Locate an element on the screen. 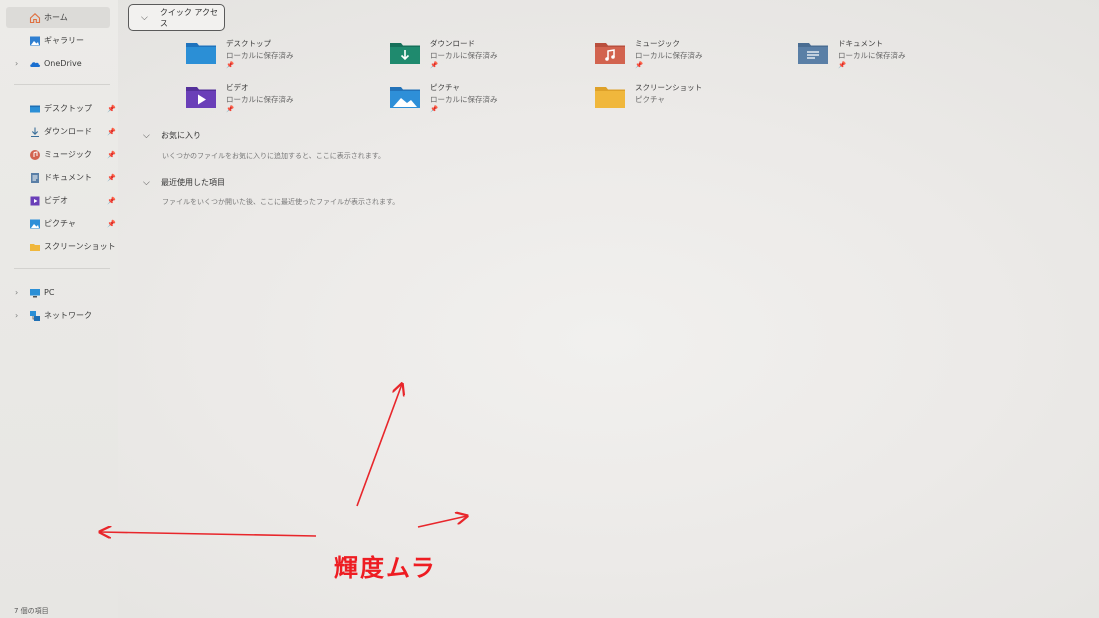 This screenshot has width=1099, height=618. arrow-up is located at coordinates (379, 445).